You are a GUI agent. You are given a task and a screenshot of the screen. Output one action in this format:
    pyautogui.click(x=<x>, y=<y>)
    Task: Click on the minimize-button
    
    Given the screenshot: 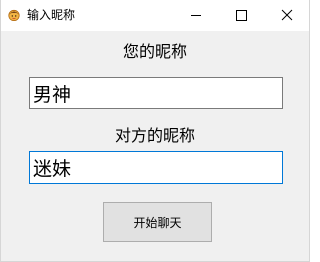 What is the action you would take?
    pyautogui.click(x=196, y=15)
    